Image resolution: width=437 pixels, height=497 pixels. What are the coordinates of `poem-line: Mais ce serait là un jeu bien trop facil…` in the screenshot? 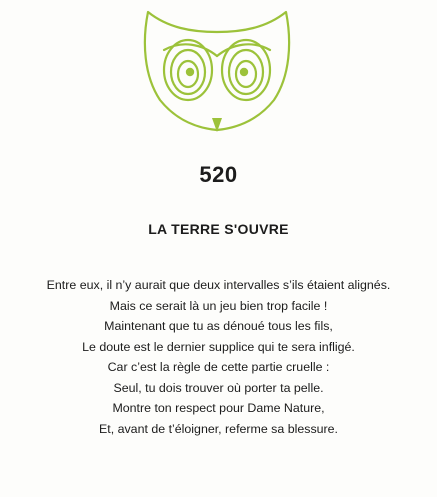 It's located at (218, 305).